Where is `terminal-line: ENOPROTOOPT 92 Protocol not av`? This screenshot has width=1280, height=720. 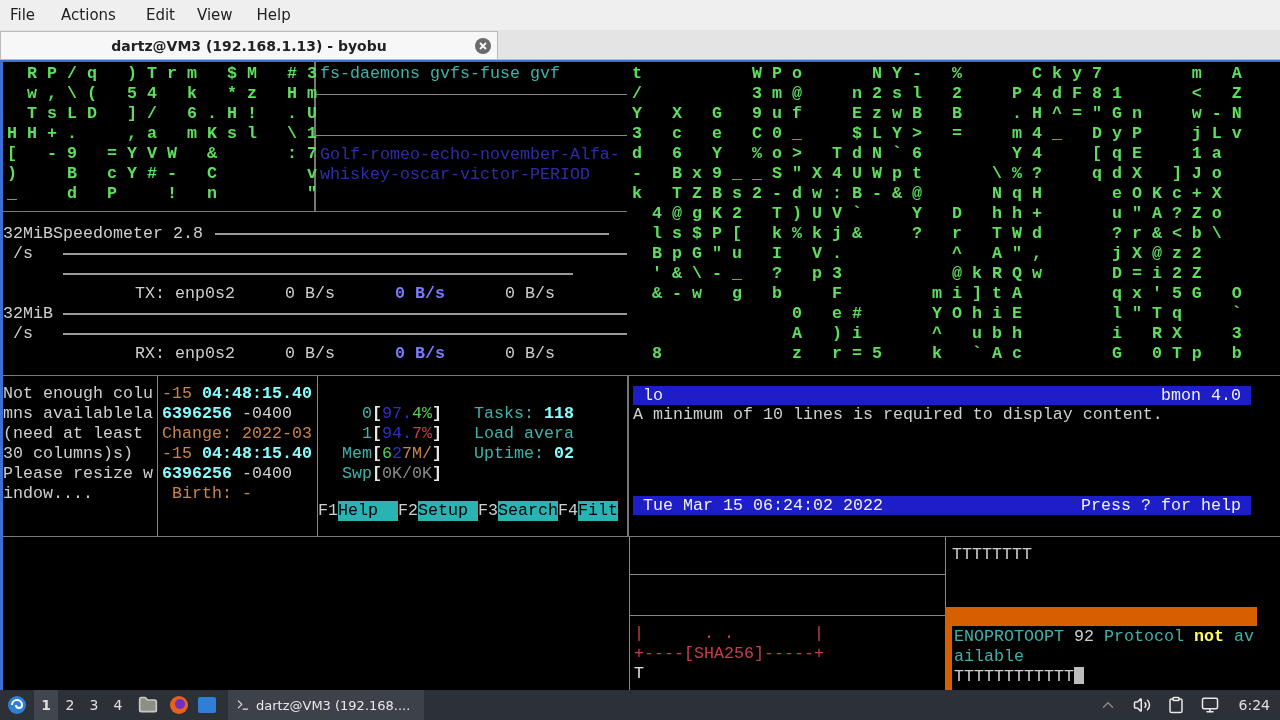 terminal-line: ENOPROTOOPT 92 Protocol not av is located at coordinates (1104, 637).